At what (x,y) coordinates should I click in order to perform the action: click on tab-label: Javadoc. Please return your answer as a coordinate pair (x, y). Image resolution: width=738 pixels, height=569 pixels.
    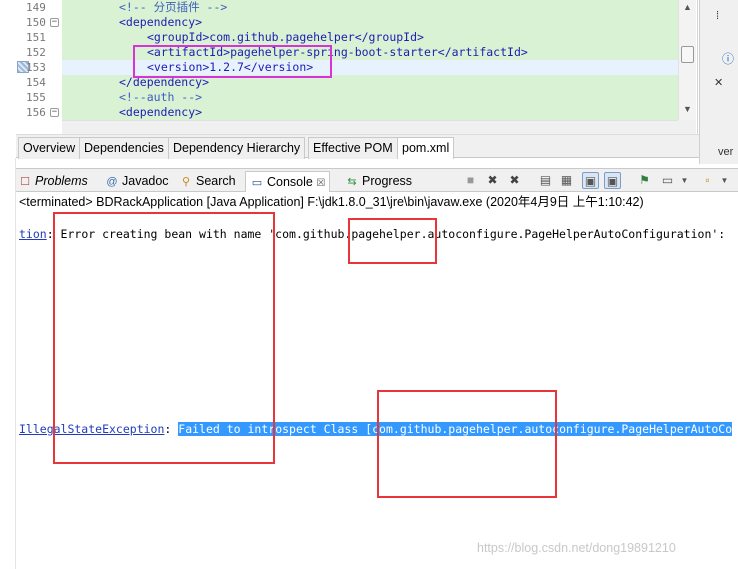
    Looking at the image, I should click on (145, 181).